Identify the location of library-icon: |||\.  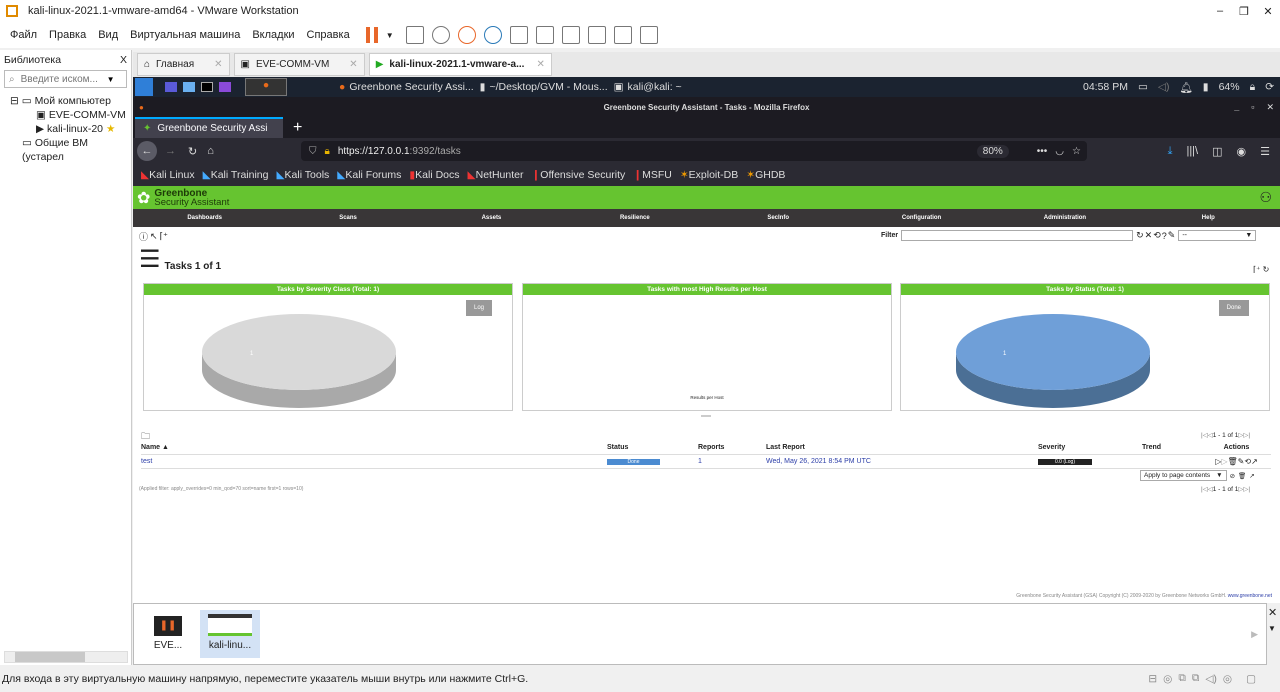
(1192, 151).